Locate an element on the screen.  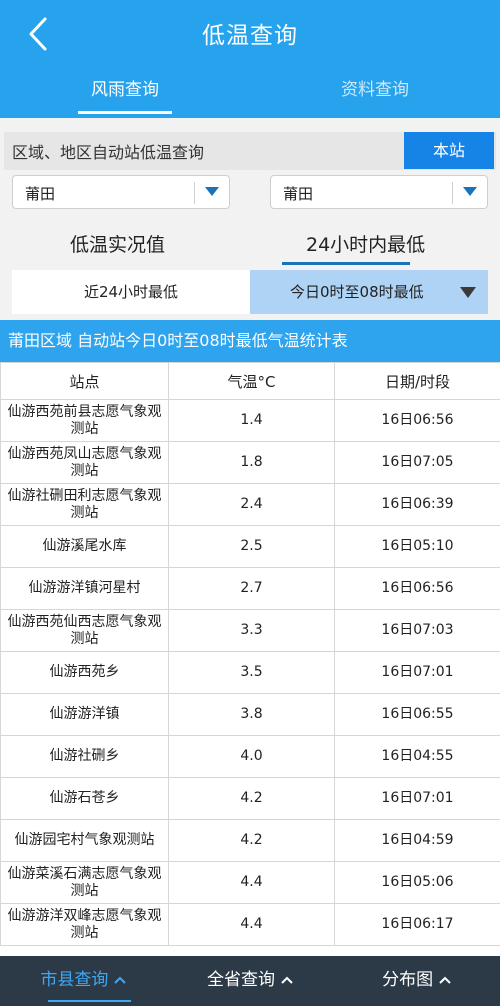
cell-temperature: 3.8 is located at coordinates (251, 714).